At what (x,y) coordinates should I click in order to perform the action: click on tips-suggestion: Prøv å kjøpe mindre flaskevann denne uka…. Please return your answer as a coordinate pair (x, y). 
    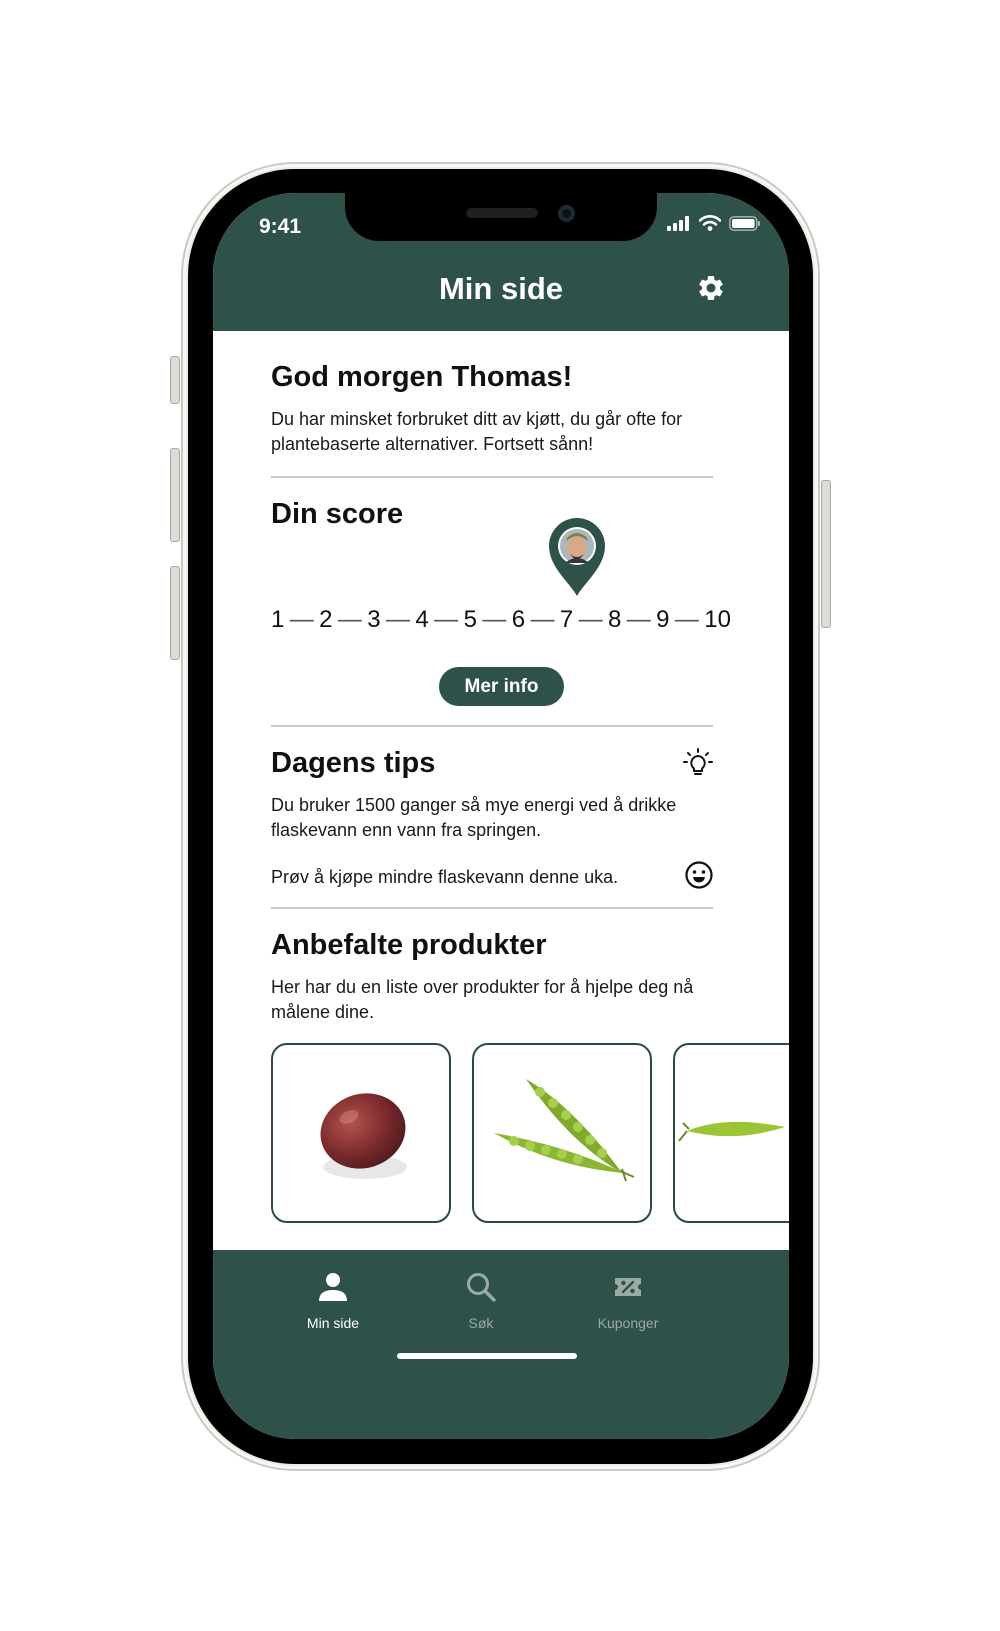
    Looking at the image, I should click on (445, 877).